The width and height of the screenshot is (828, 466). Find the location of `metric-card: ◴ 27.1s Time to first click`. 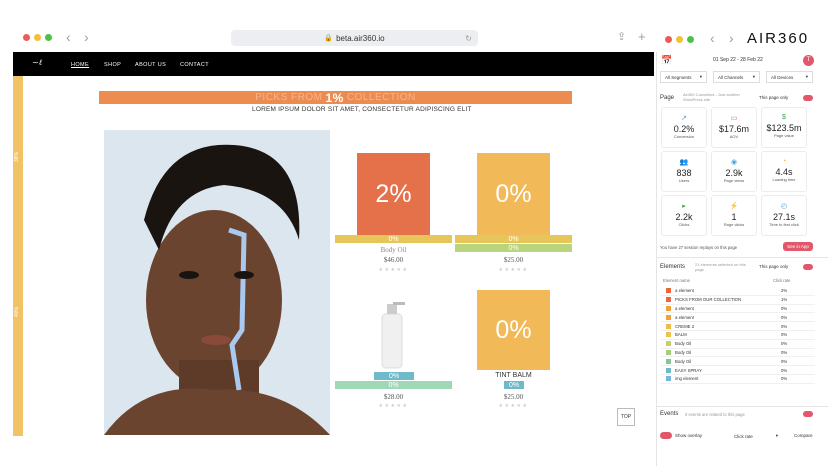

metric-card: ◴ 27.1s Time to first click is located at coordinates (784, 215).